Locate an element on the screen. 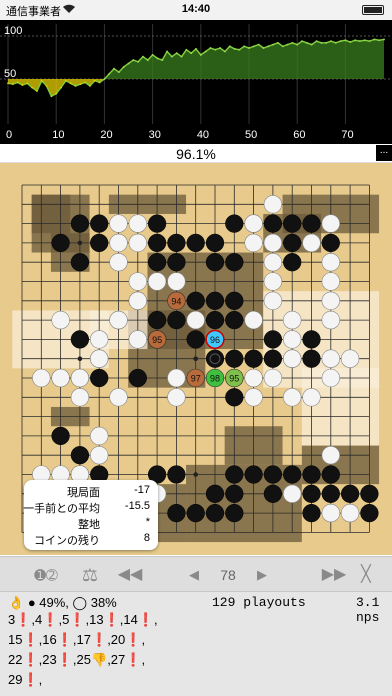 The image size is (392, 696). candidate-number: ,14 is located at coordinates (128, 619).